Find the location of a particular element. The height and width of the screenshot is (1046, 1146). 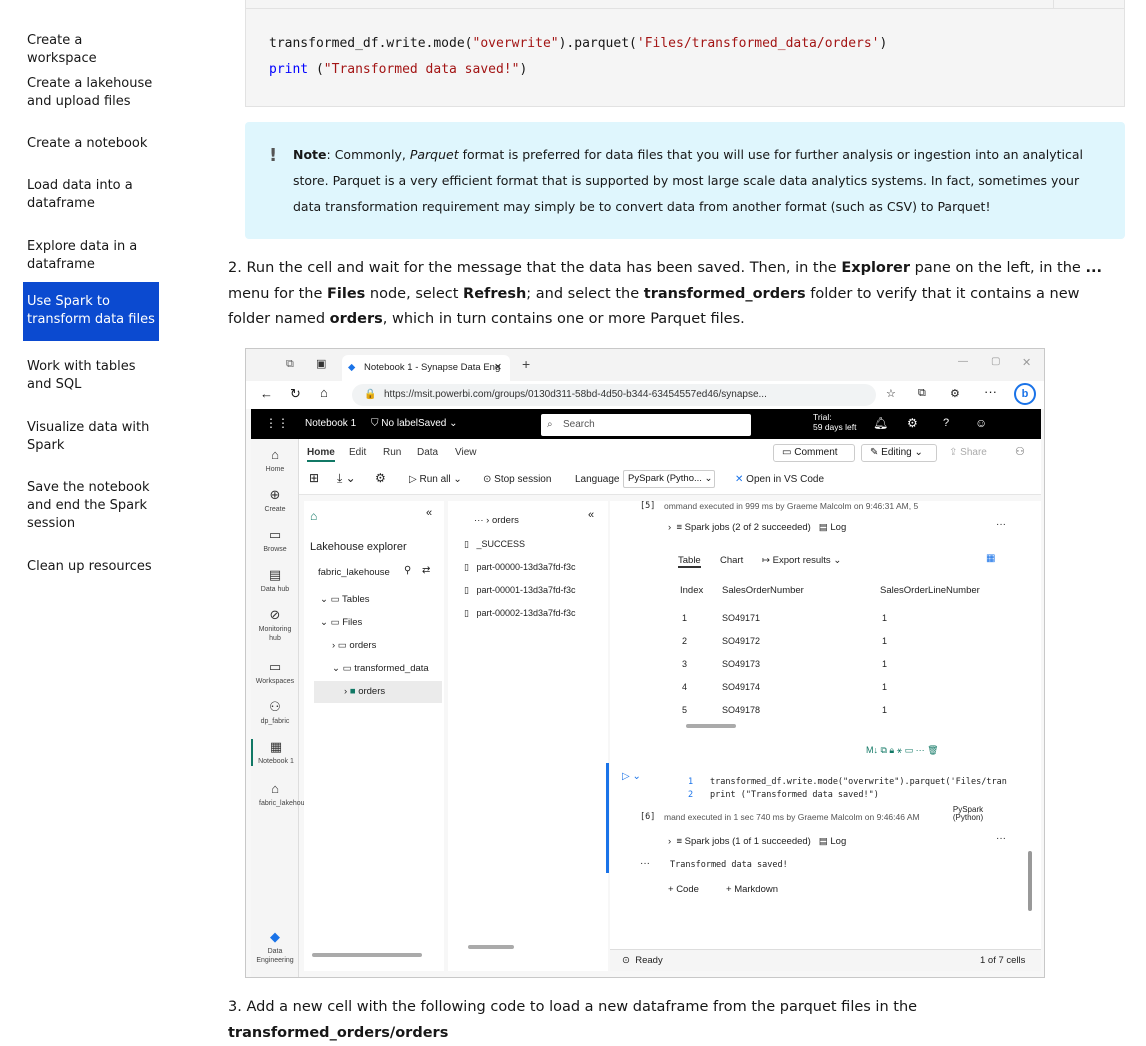

files-breadcrumb: ··· › orders is located at coordinates (496, 520).